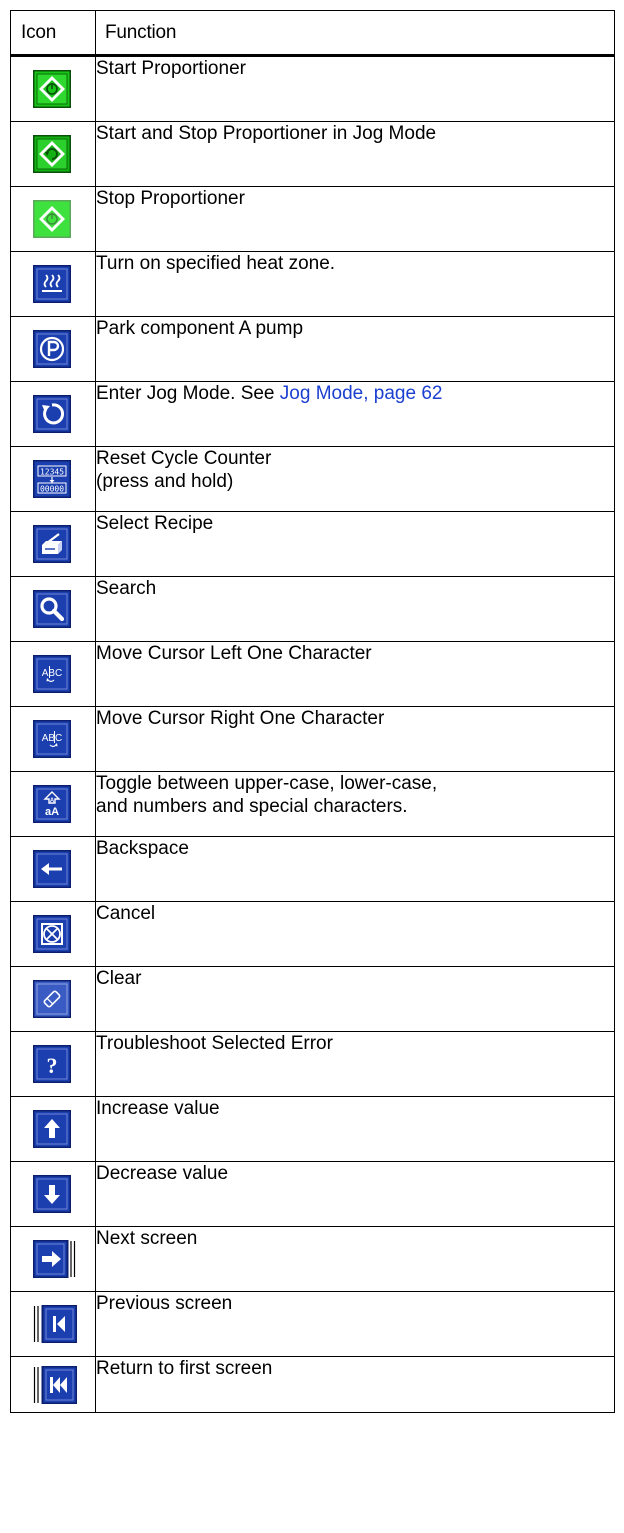 This screenshot has height=1533, width=624. I want to click on table-row: ABC Move Cursor Right One Character, so click(312, 739).